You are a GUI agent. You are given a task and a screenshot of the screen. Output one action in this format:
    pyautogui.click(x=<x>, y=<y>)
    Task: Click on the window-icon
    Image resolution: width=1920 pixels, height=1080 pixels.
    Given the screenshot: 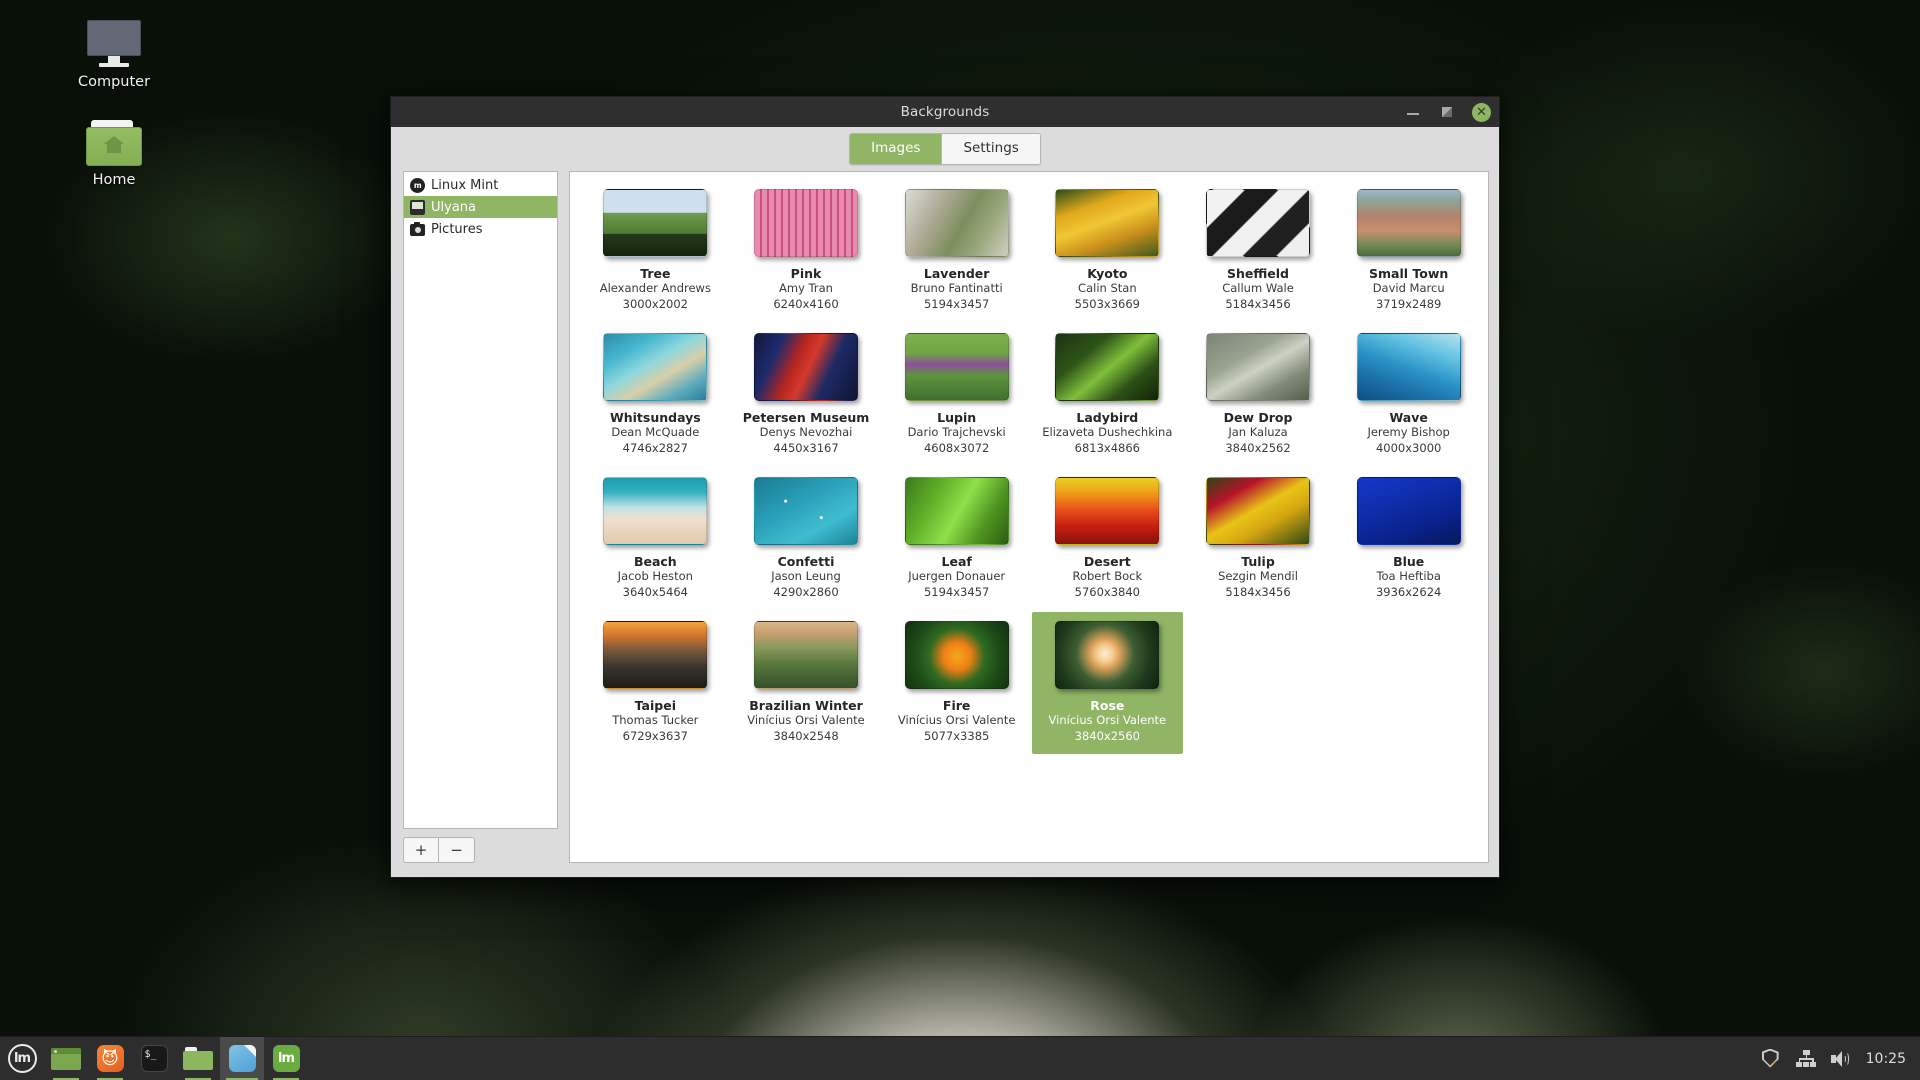 What is the action you would take?
    pyautogui.click(x=66, y=1058)
    